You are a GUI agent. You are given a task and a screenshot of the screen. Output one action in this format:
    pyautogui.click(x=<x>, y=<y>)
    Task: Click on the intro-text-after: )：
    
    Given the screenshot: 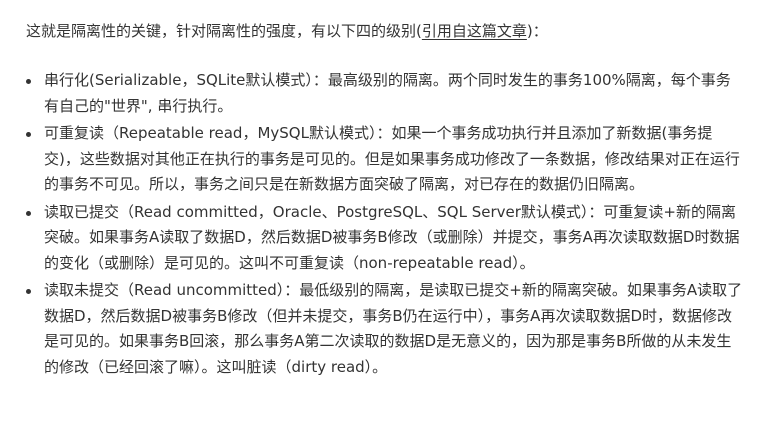 What is the action you would take?
    pyautogui.click(x=537, y=31)
    